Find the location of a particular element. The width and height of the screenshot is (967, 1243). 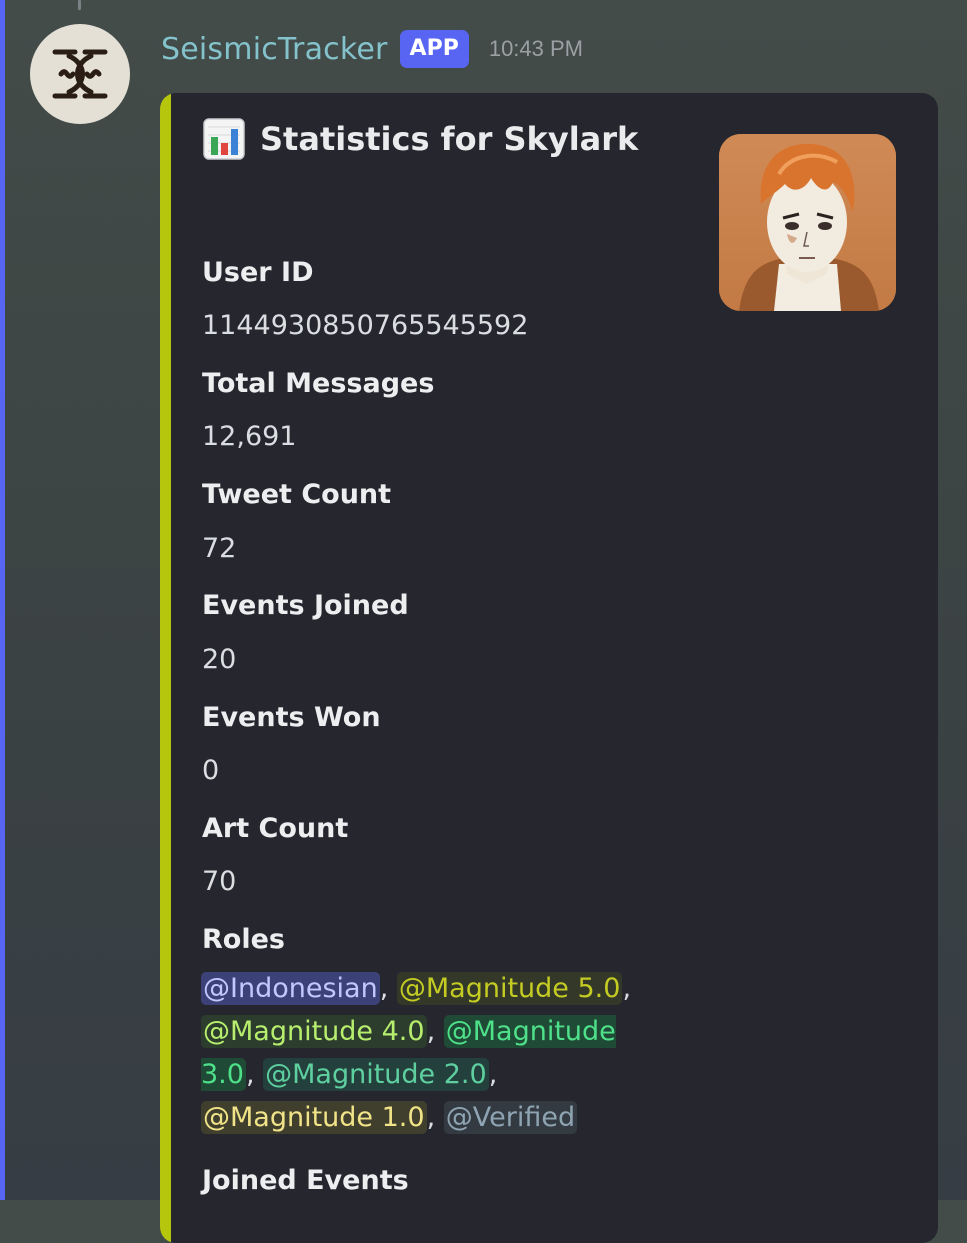

role-mention-magnitude-5: @Magnitude 5.0 is located at coordinates (509, 988).